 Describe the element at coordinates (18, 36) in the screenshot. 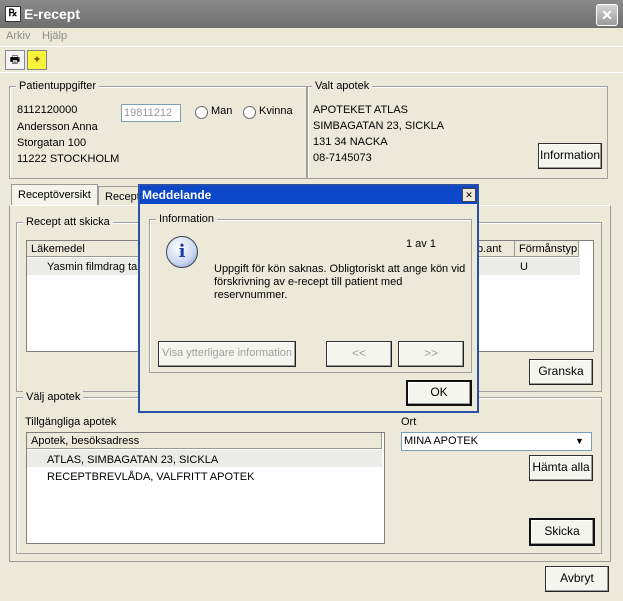

I see `menu-arkiv: Arkiv` at that location.